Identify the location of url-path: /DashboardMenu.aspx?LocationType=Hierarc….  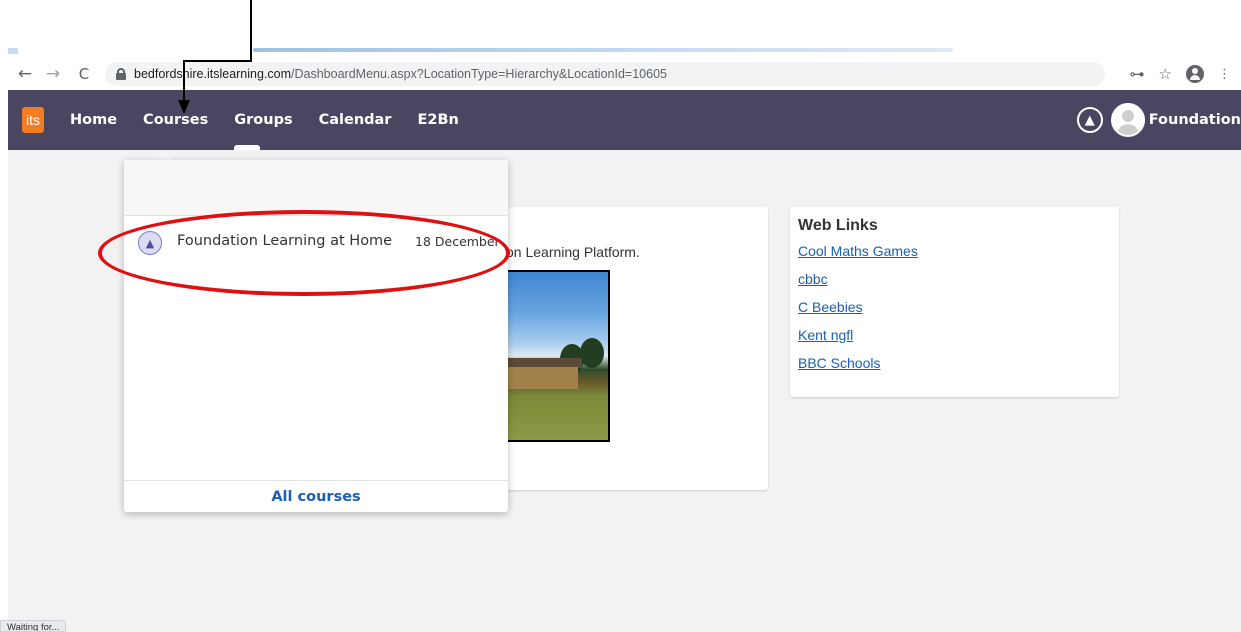
(479, 74).